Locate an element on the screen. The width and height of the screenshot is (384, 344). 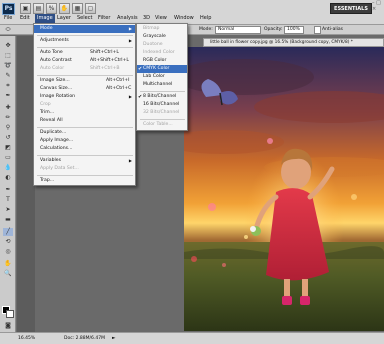
line-tool-icon: ╱ is located at coordinates (8, 232).